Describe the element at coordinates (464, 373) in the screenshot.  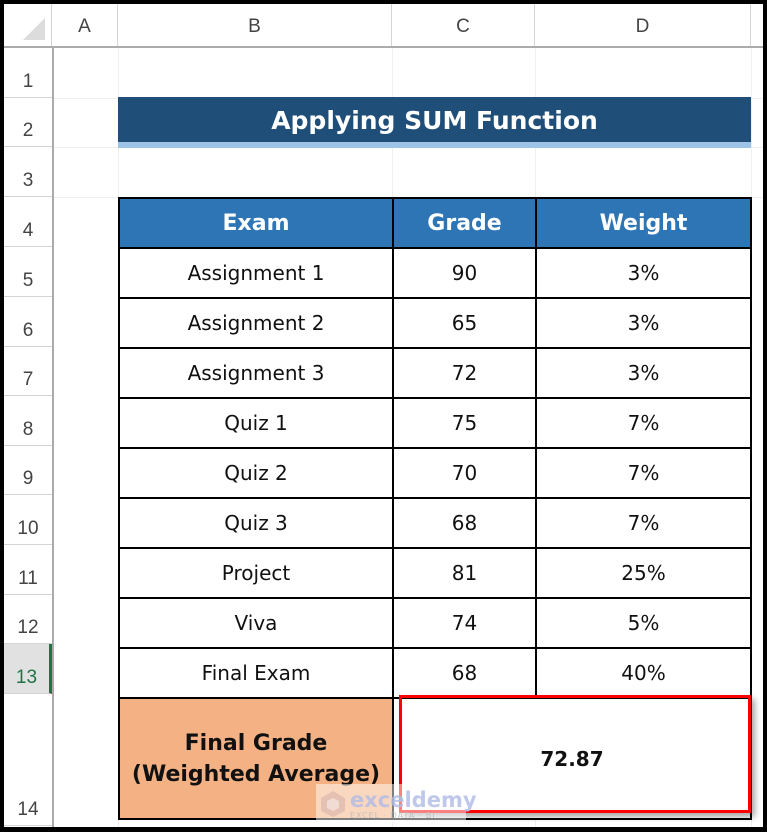
I see `grade-cell: 72` at that location.